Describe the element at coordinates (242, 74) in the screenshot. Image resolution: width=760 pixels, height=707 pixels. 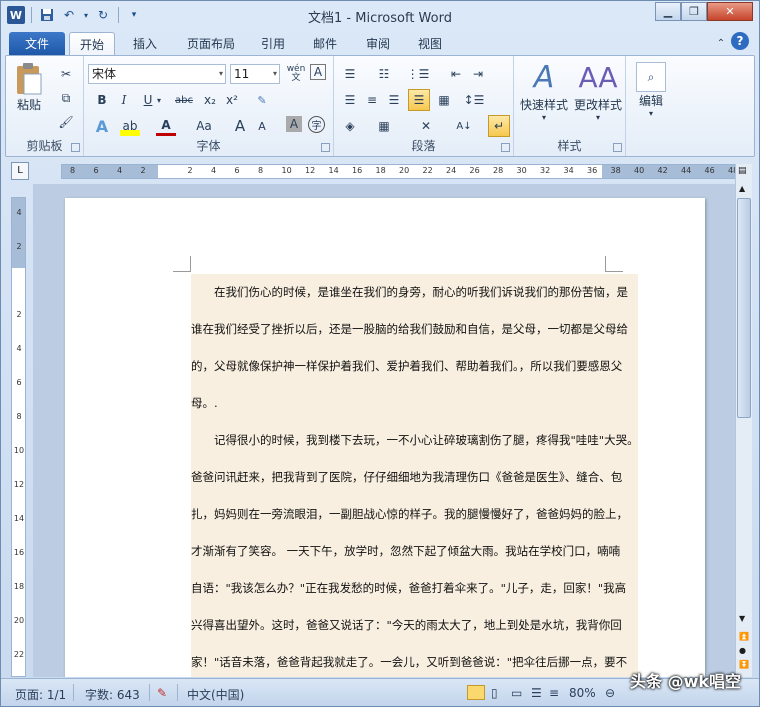
I see `font-size-value: 11` at that location.